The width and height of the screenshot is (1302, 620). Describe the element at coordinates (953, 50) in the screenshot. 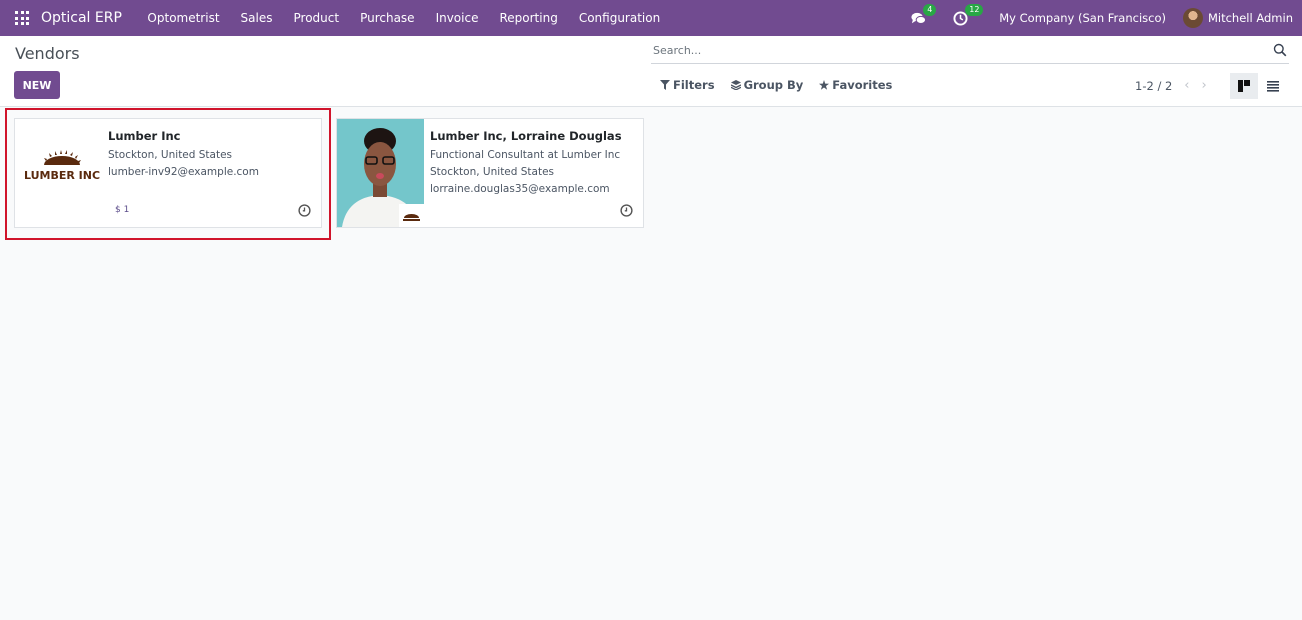

I see `search-input` at that location.